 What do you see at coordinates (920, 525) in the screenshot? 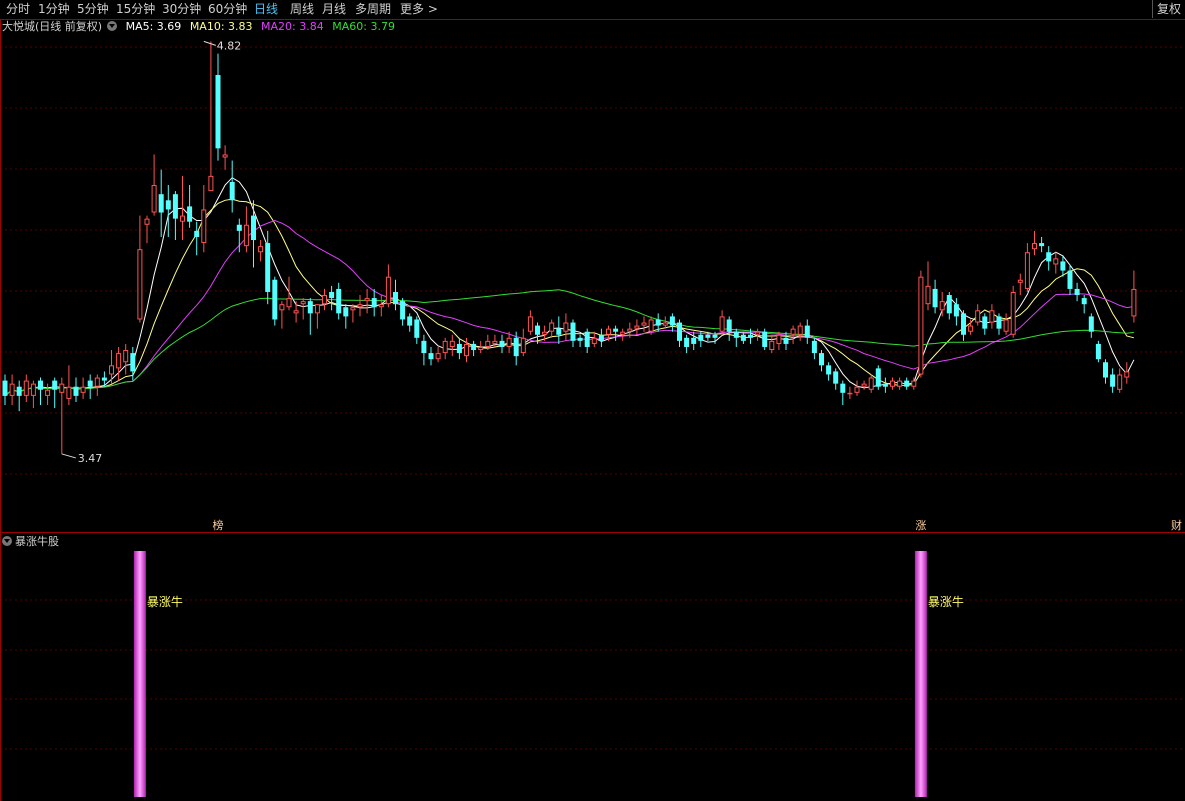
I see `event-marker: 涨` at bounding box center [920, 525].